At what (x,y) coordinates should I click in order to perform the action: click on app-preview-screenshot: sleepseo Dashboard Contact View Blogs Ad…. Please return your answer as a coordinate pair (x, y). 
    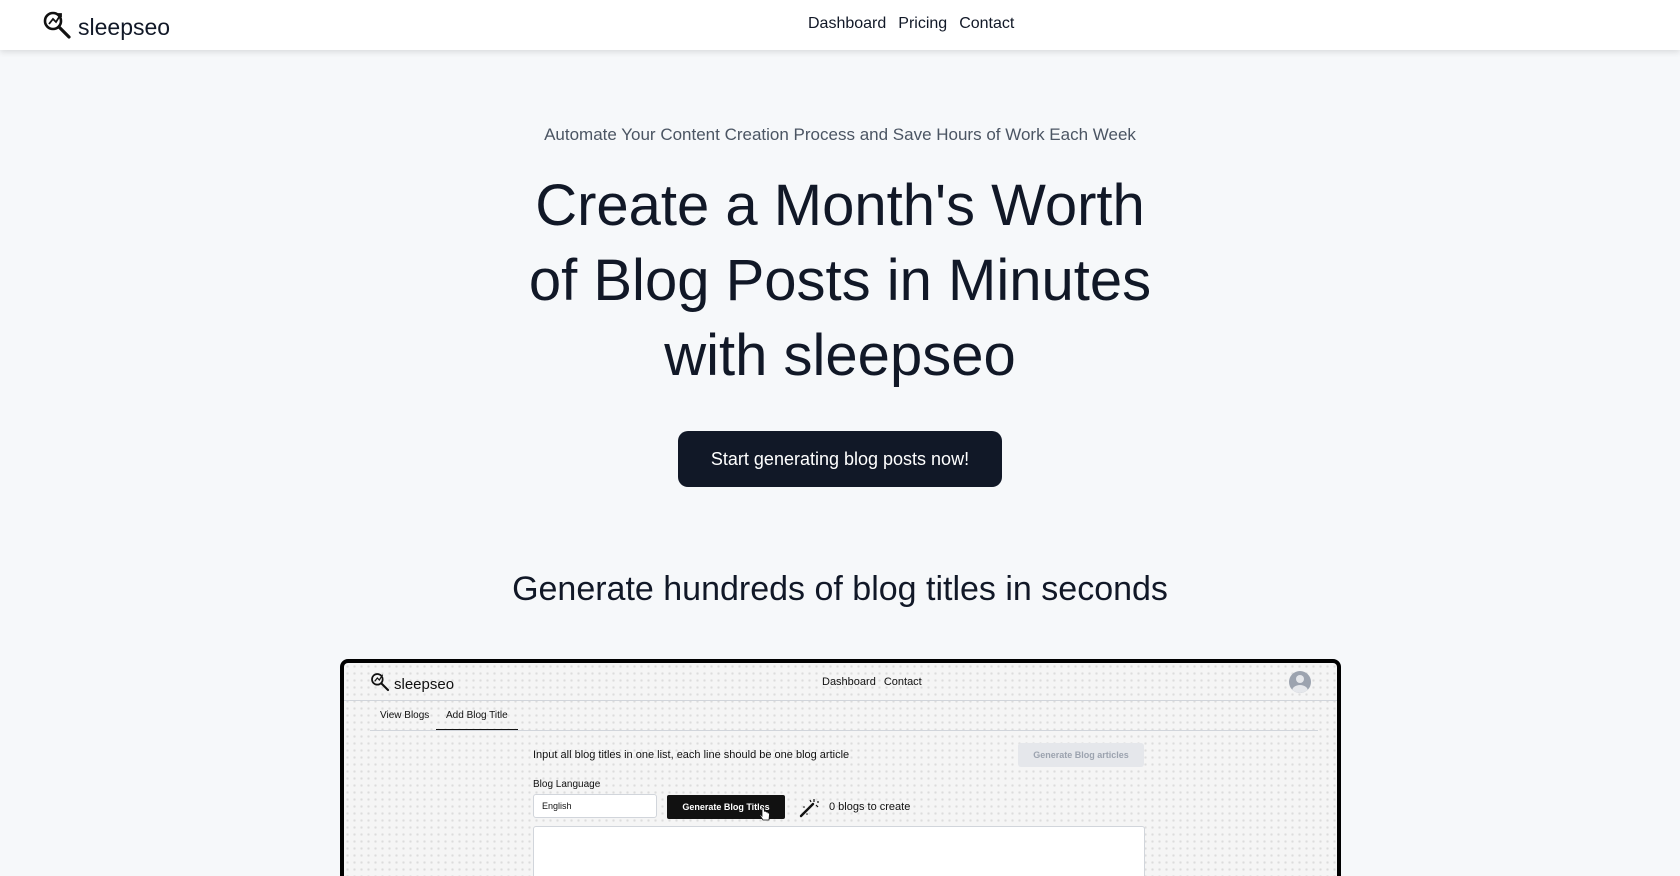
    Looking at the image, I should click on (840, 767).